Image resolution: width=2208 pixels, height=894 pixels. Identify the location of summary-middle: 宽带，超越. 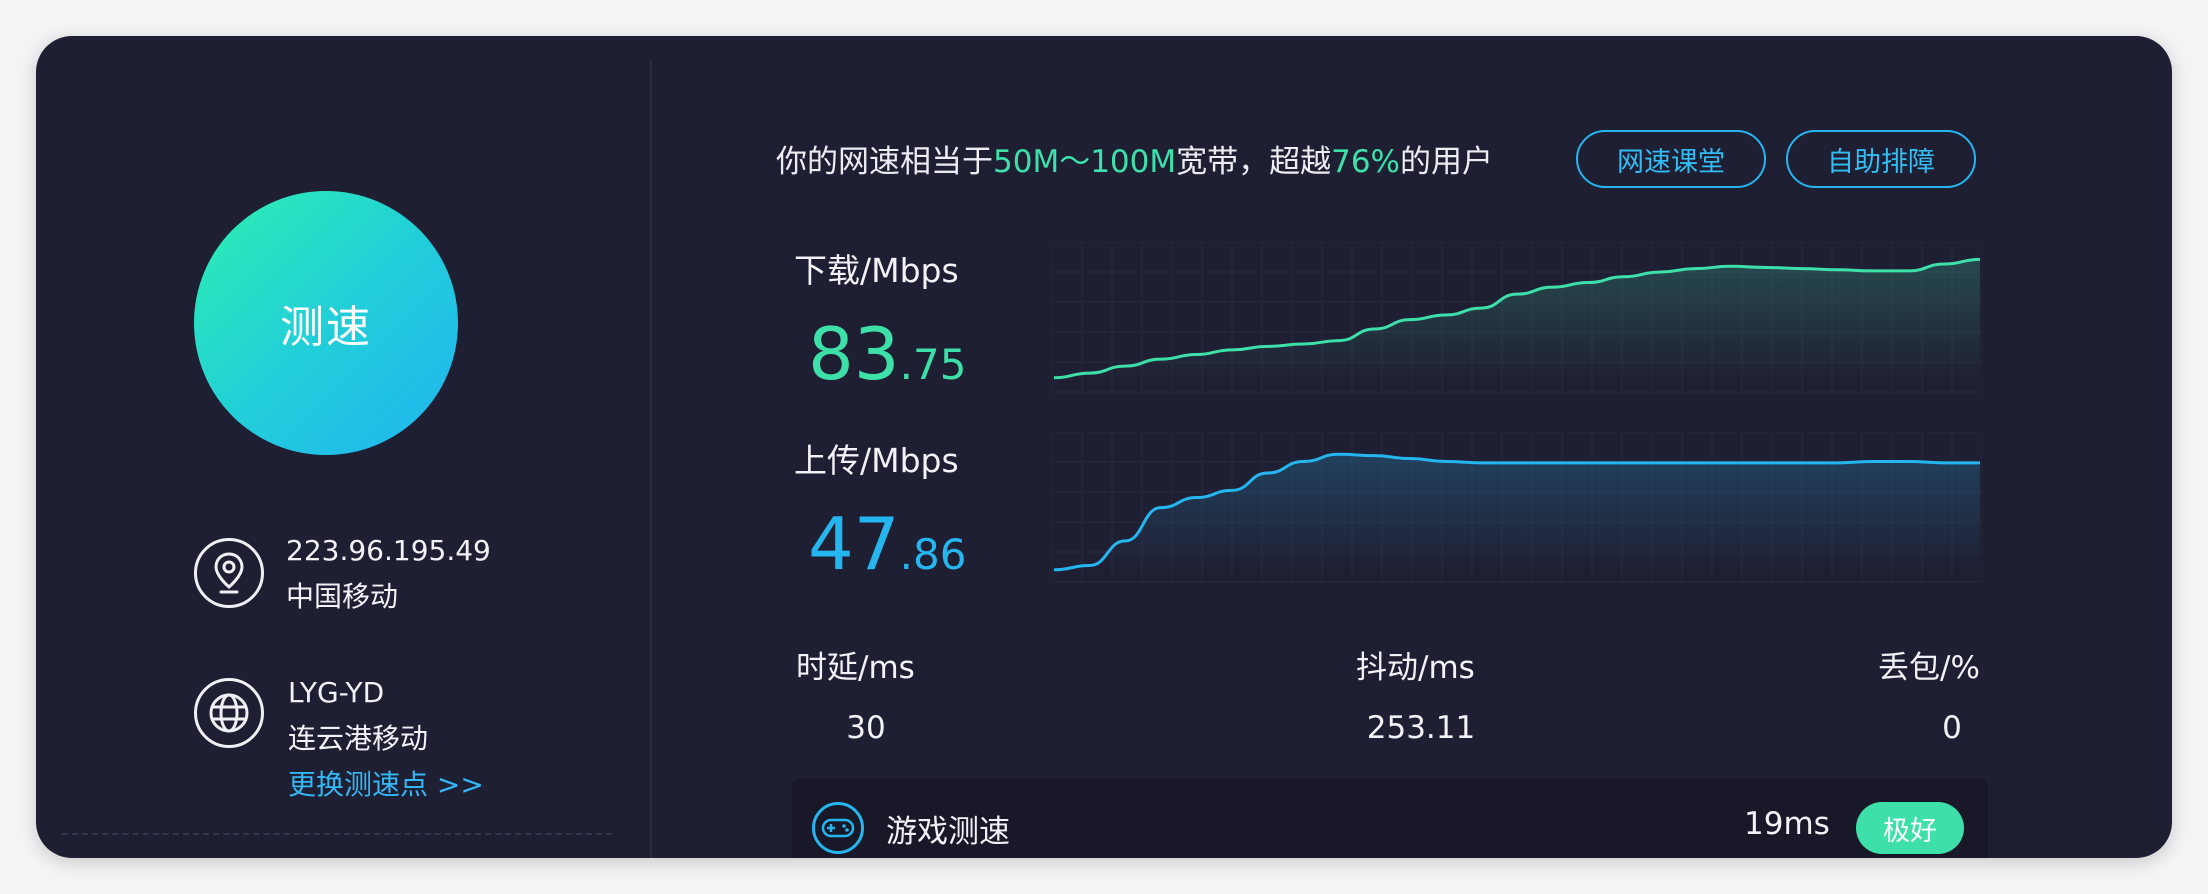
(1254, 162).